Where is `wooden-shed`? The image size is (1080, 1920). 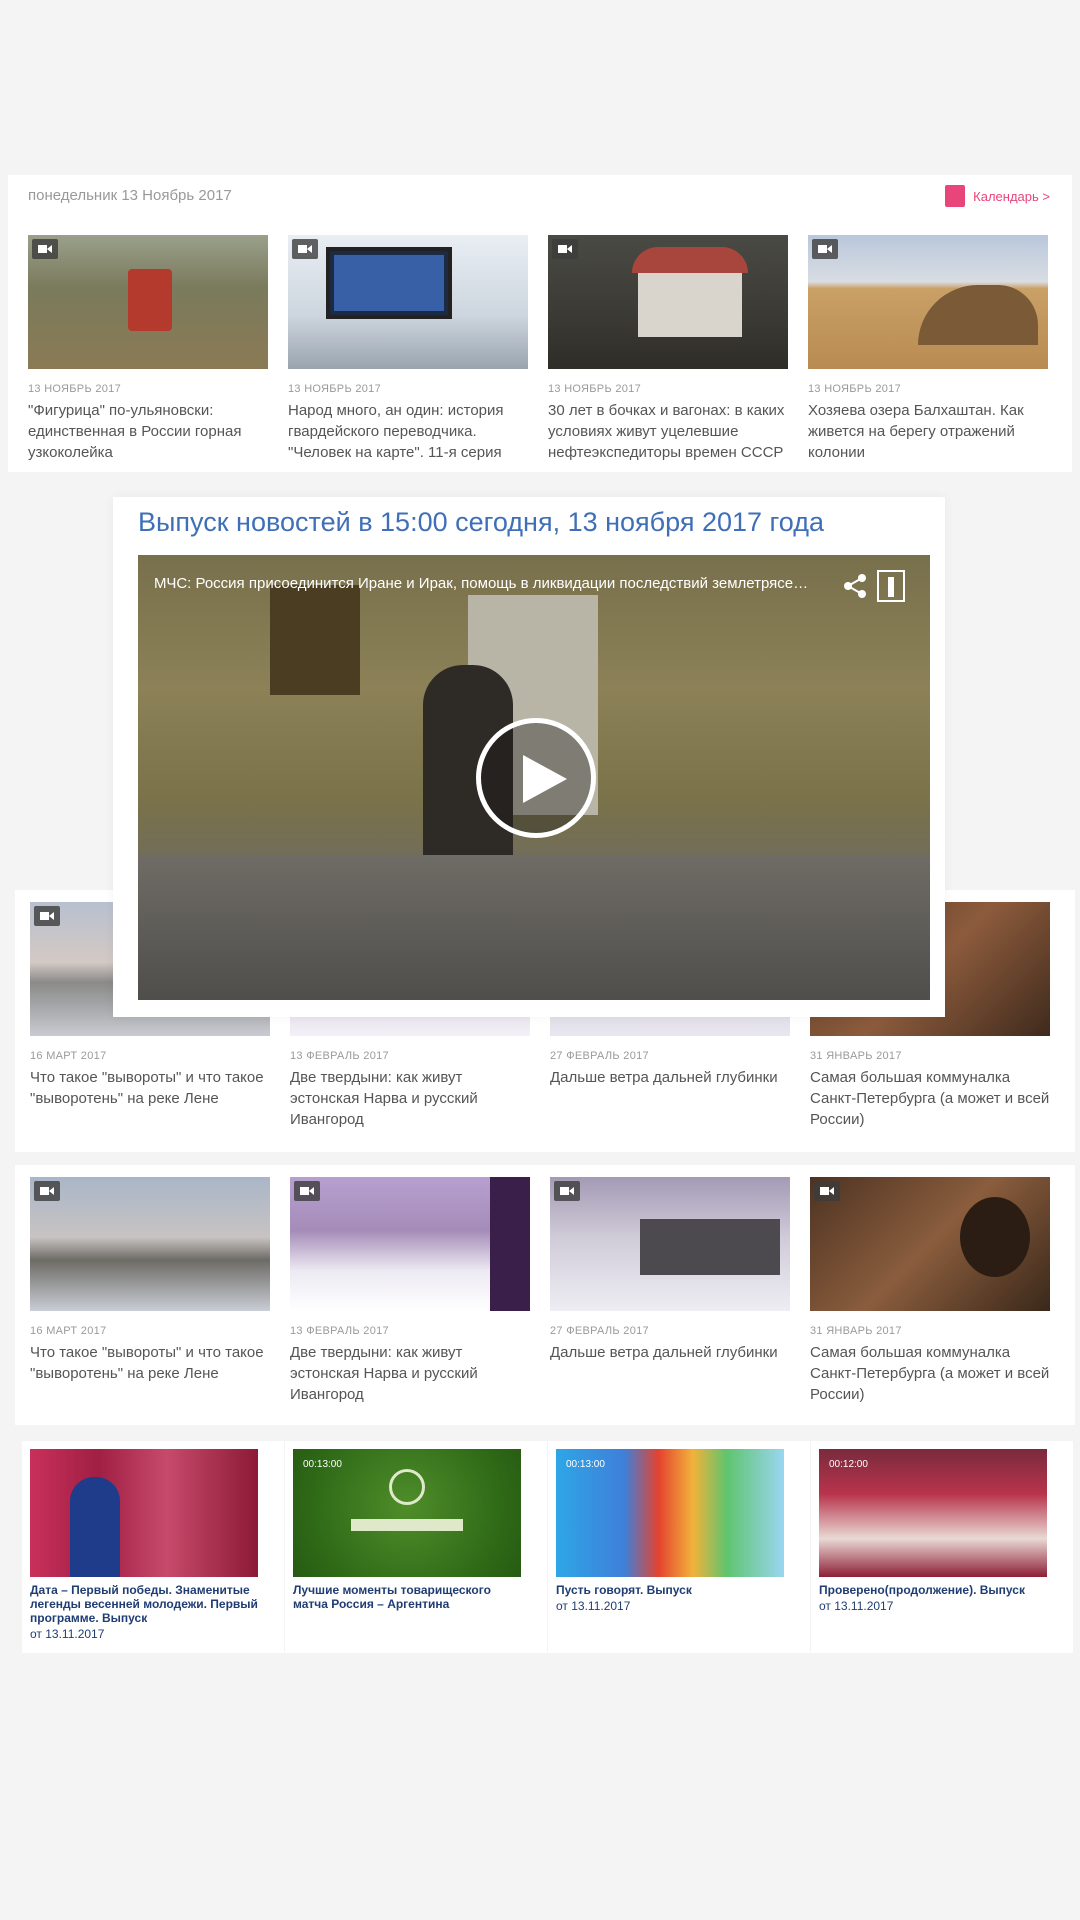
wooden-shed is located at coordinates (710, 1247).